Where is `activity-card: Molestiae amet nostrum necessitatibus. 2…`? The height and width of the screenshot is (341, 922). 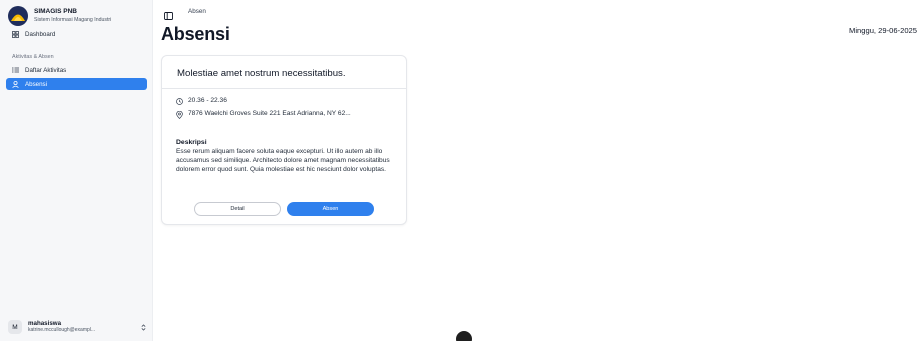
activity-card: Molestiae amet nostrum necessitatibus. 2… is located at coordinates (284, 140).